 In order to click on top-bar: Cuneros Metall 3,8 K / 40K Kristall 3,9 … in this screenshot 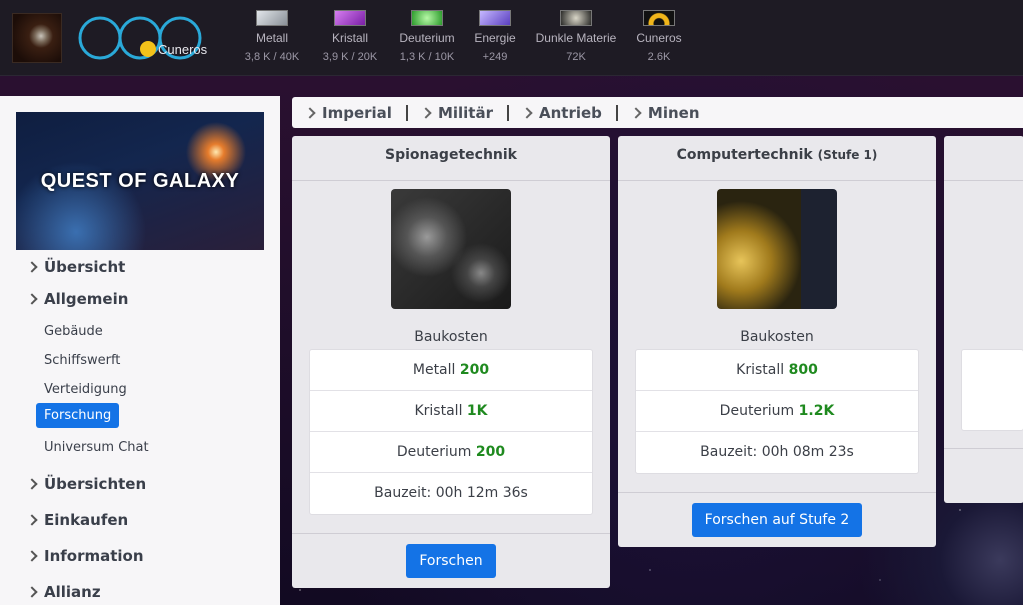, I will do `click(511, 38)`.